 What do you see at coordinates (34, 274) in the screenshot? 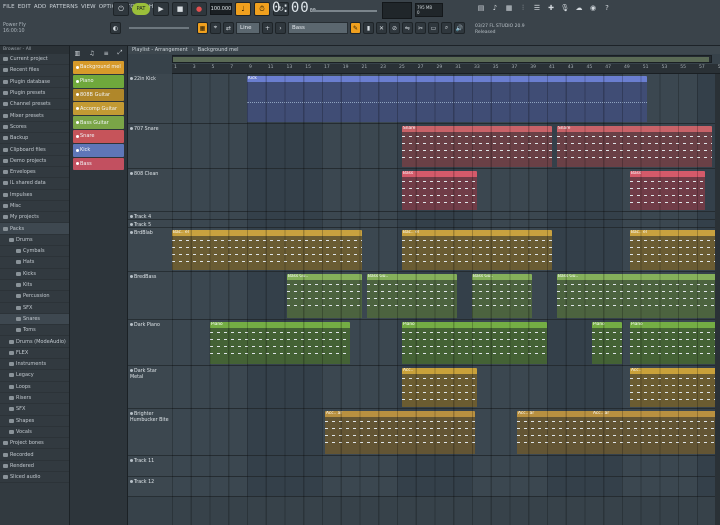
I see `browser-item: Kicks` at bounding box center [34, 274].